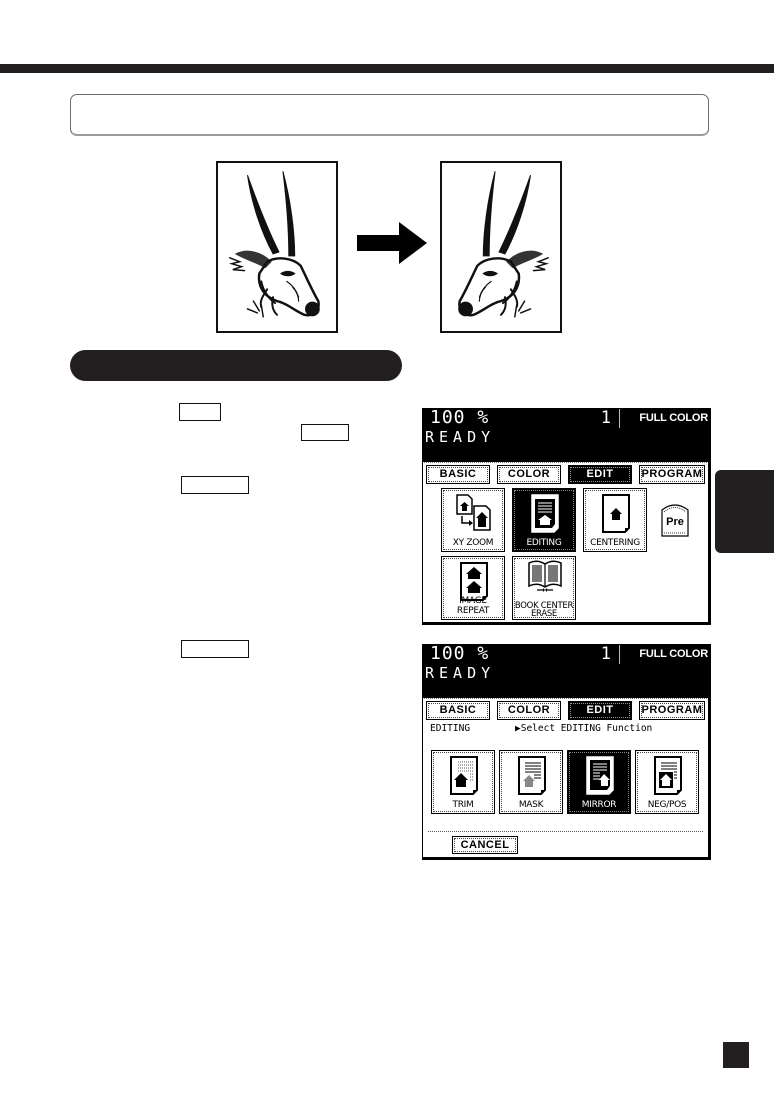 This screenshot has width=774, height=1094. Describe the element at coordinates (544, 543) in the screenshot. I see `editing-label: EDITING` at that location.